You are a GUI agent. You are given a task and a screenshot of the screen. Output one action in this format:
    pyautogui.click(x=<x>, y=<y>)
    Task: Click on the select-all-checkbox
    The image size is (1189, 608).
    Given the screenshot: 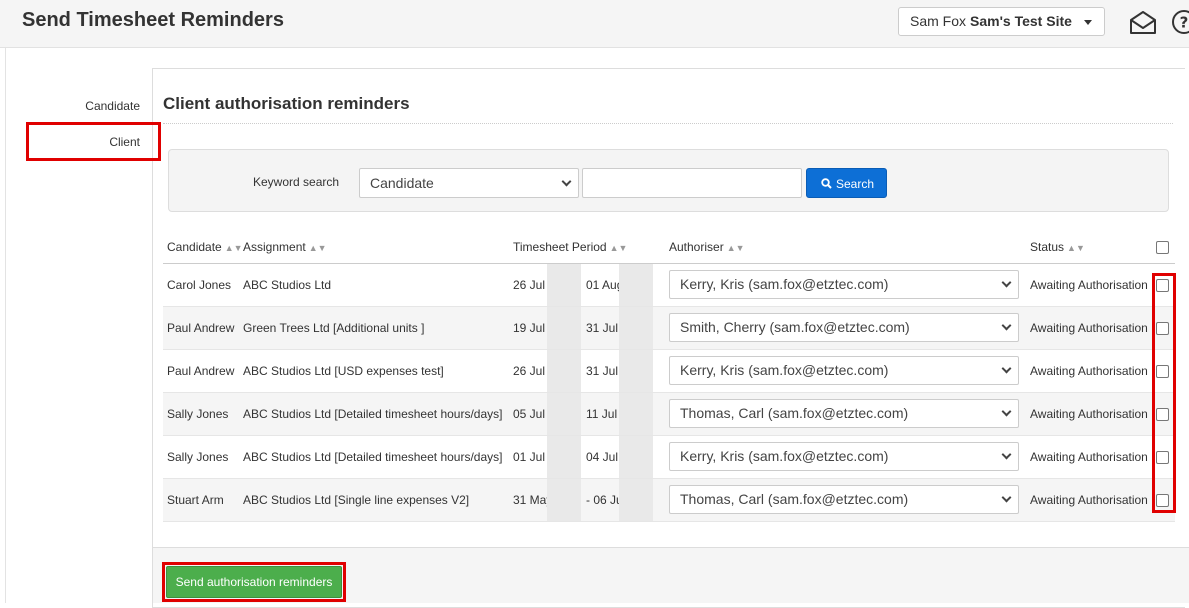 What is the action you would take?
    pyautogui.click(x=1162, y=248)
    